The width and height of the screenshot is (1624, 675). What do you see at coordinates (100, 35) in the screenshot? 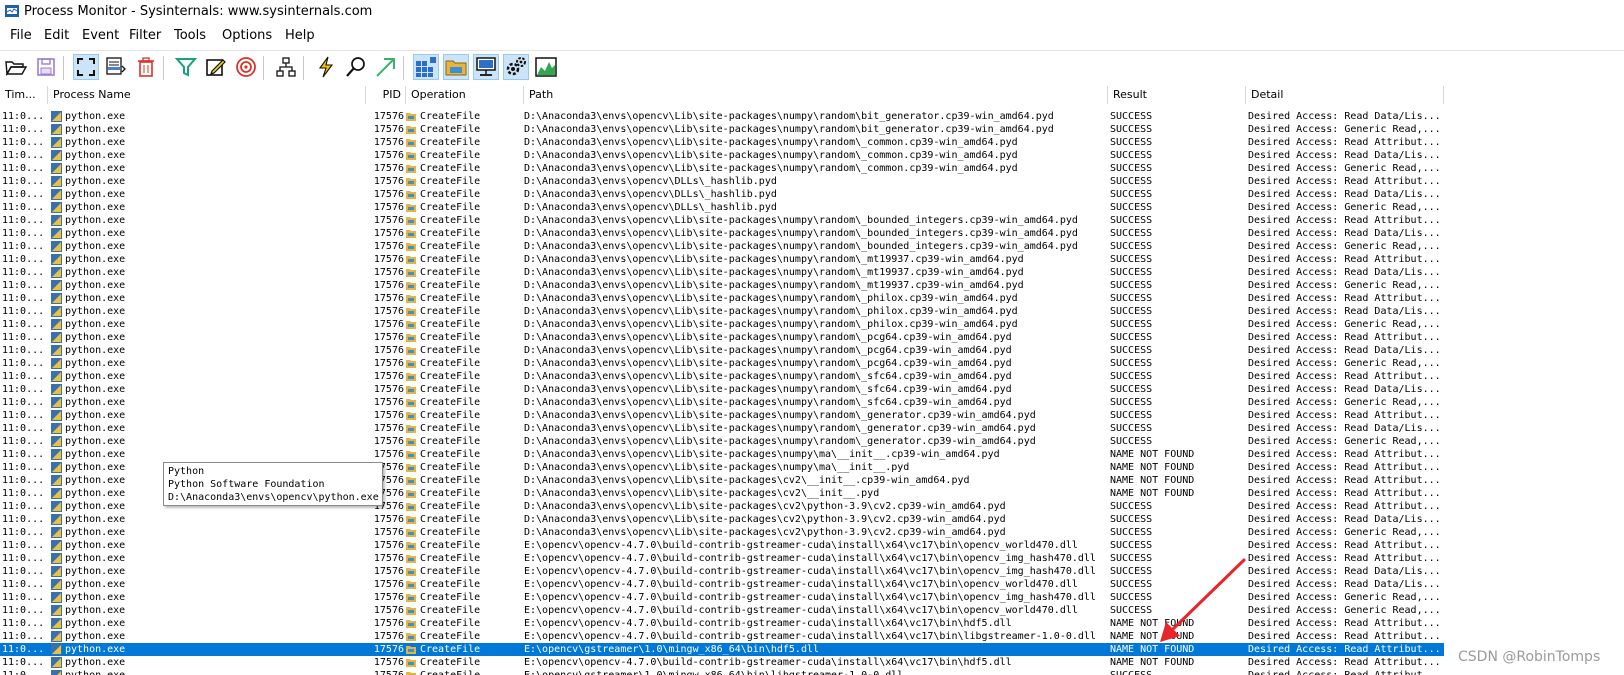
I see `menu-event: Event` at bounding box center [100, 35].